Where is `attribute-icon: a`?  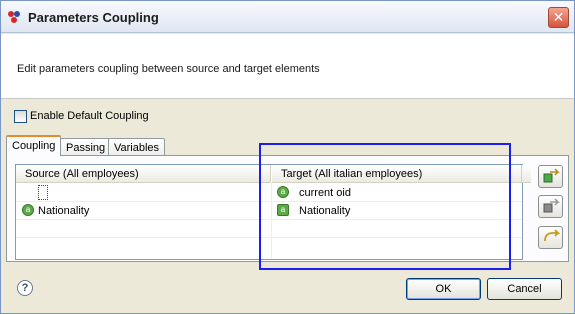 attribute-icon: a is located at coordinates (28, 210).